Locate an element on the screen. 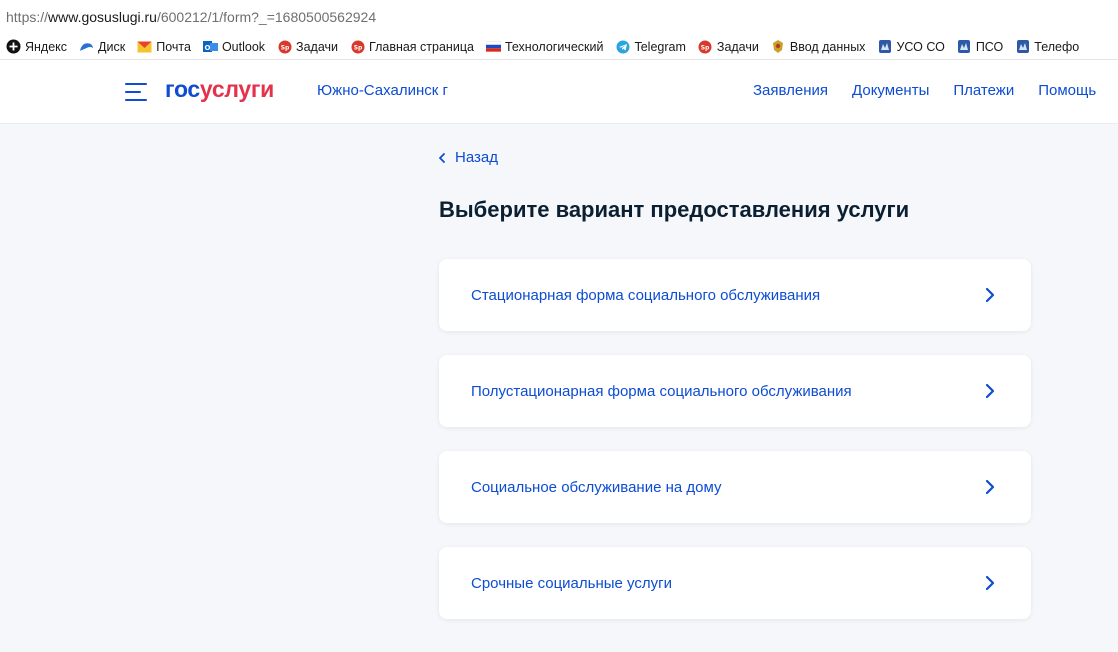 The image size is (1118, 652). menu-icon is located at coordinates (136, 92).